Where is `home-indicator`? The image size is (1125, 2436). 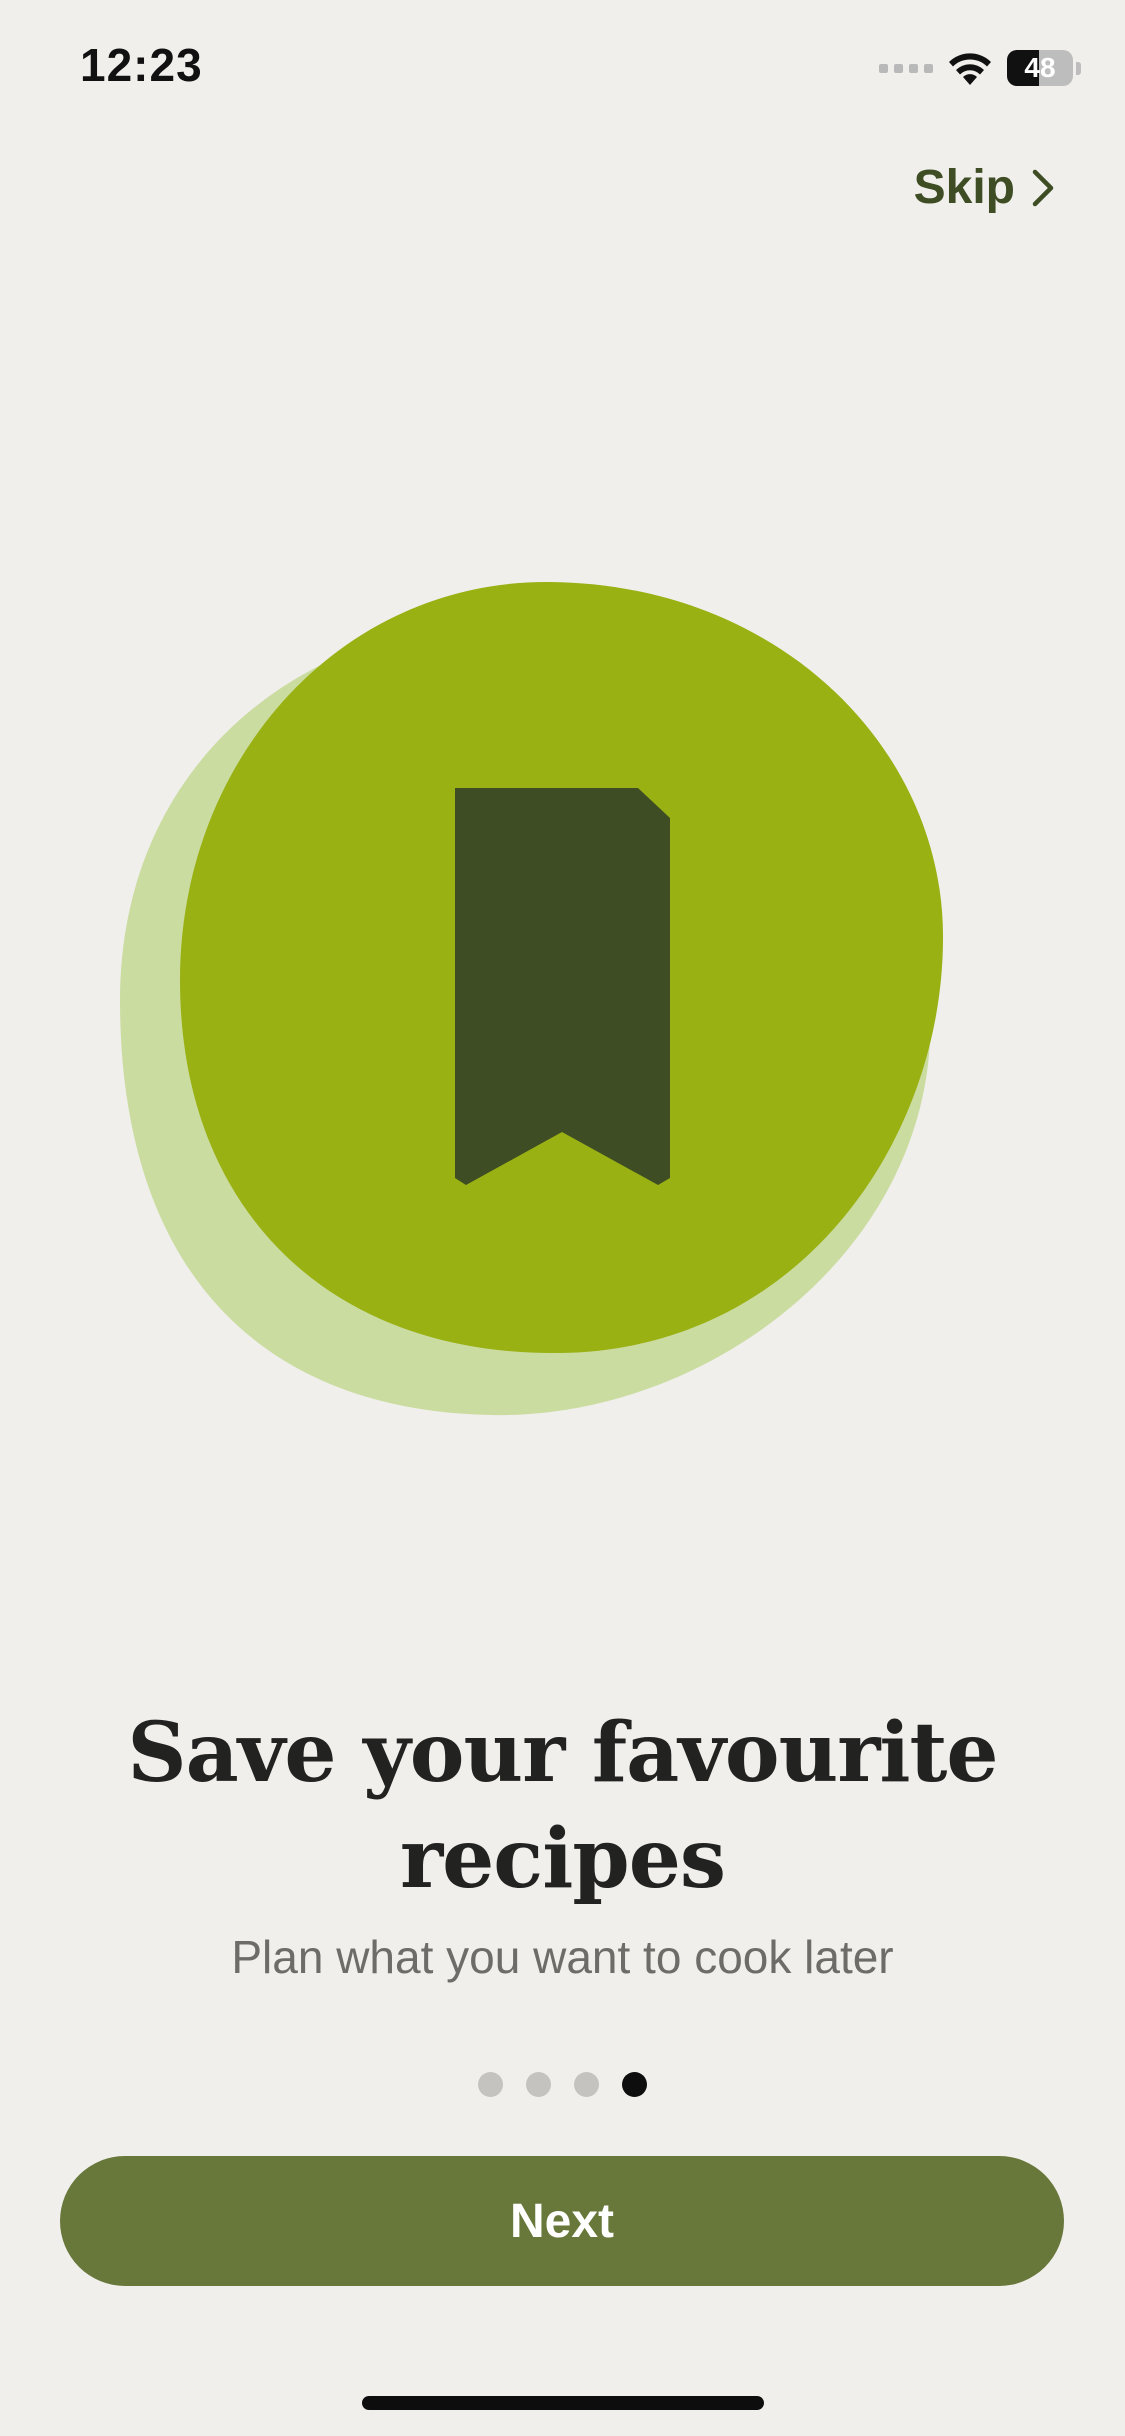 home-indicator is located at coordinates (563, 2403).